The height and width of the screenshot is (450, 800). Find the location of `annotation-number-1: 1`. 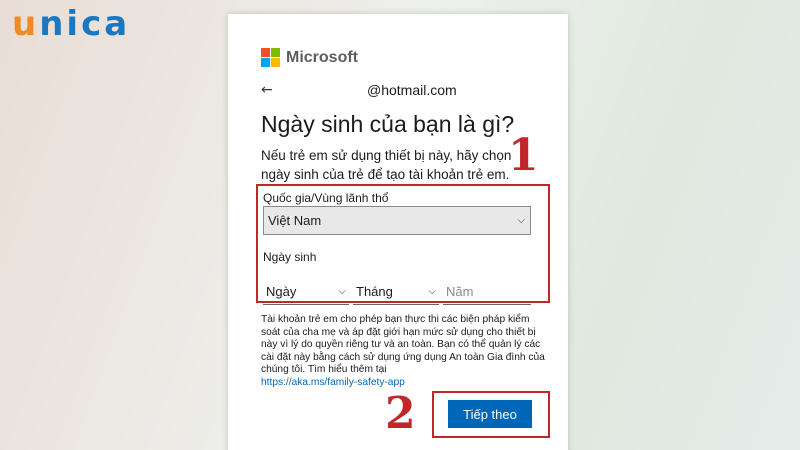

annotation-number-1: 1 is located at coordinates (523, 155).